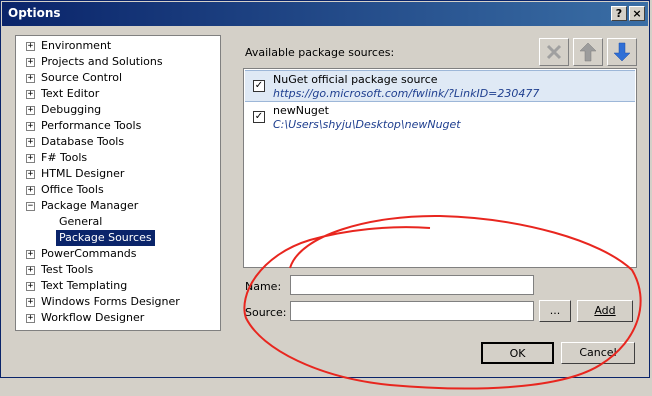 The image size is (652, 396). What do you see at coordinates (30, 206) in the screenshot?
I see `collapse-icon: −` at bounding box center [30, 206].